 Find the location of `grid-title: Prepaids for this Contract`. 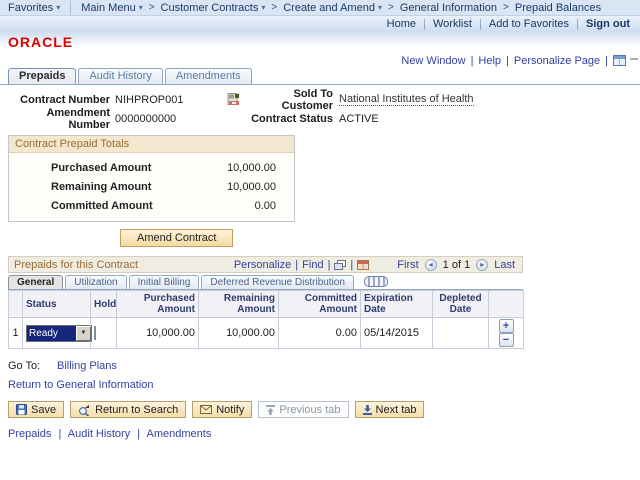

grid-title: Prepaids for this Contract is located at coordinates (76, 264).